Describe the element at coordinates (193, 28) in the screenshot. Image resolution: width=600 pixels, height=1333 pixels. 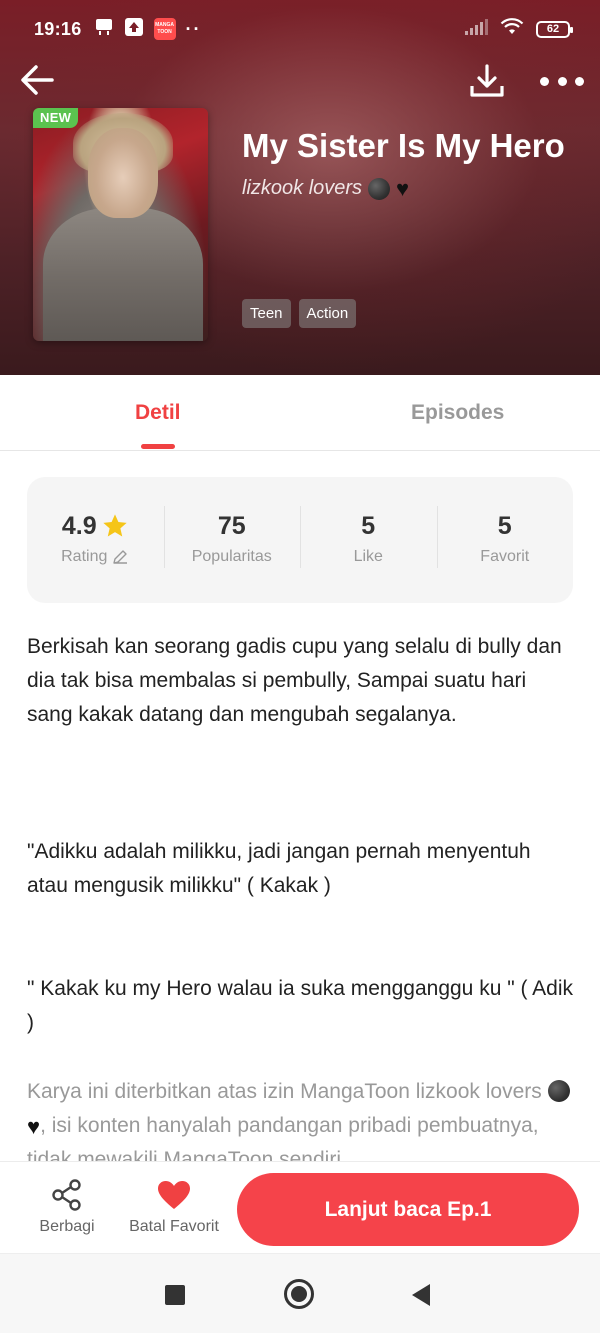
I see `status-dots: ··` at that location.